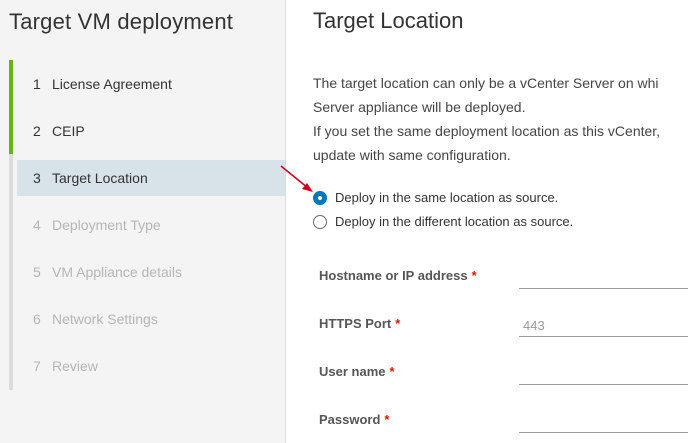 This screenshot has height=443, width=688. What do you see at coordinates (603, 422) in the screenshot?
I see `password-input` at bounding box center [603, 422].